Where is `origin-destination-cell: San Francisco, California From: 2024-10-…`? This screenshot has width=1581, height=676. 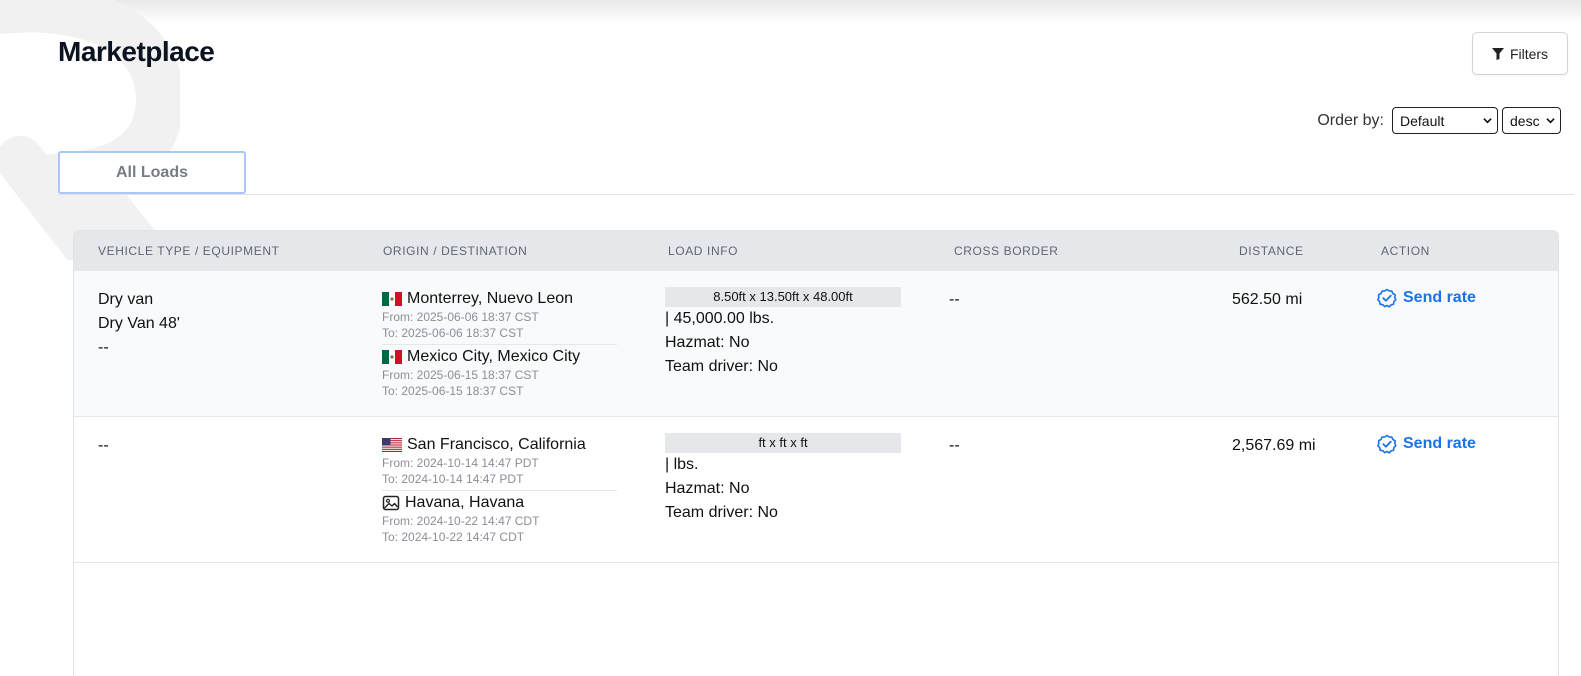
origin-destination-cell: San Francisco, California From: 2024-10-… is located at coordinates (499, 490).